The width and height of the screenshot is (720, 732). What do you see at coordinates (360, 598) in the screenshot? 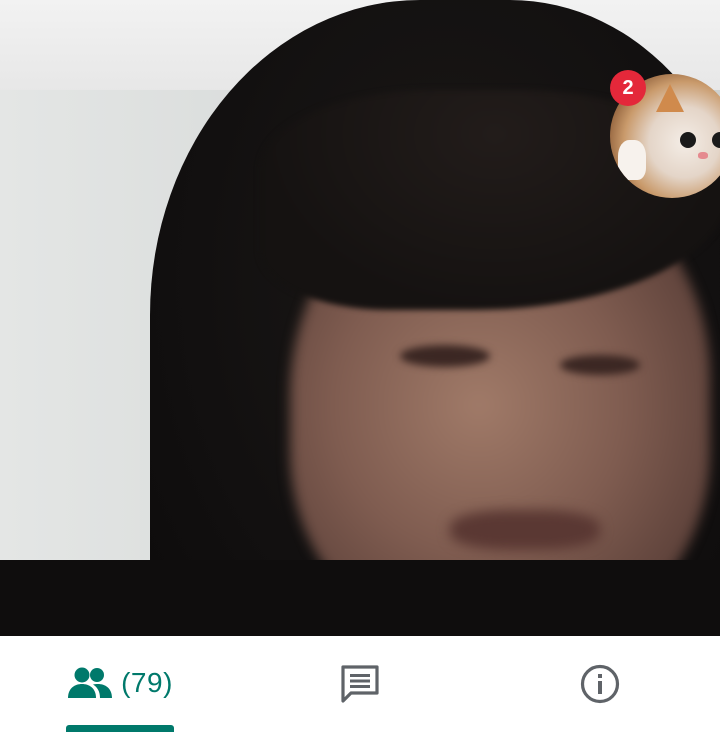
I see `video-subject-shoulder` at bounding box center [360, 598].